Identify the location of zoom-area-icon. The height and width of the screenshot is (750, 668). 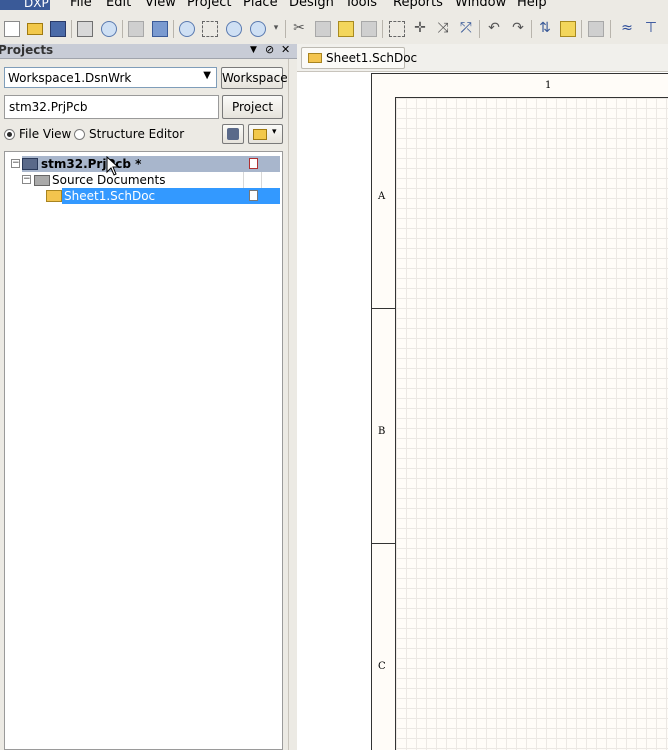
(210, 29).